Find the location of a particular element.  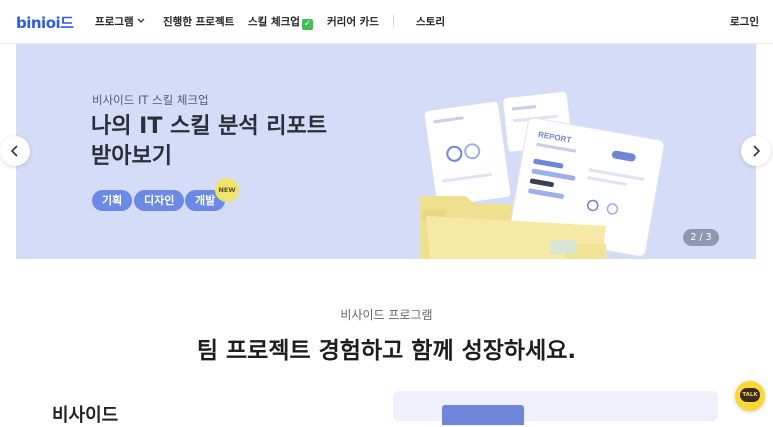

banner-eyebrow: 비사이드 IT 스킬 체크업 is located at coordinates (150, 100).